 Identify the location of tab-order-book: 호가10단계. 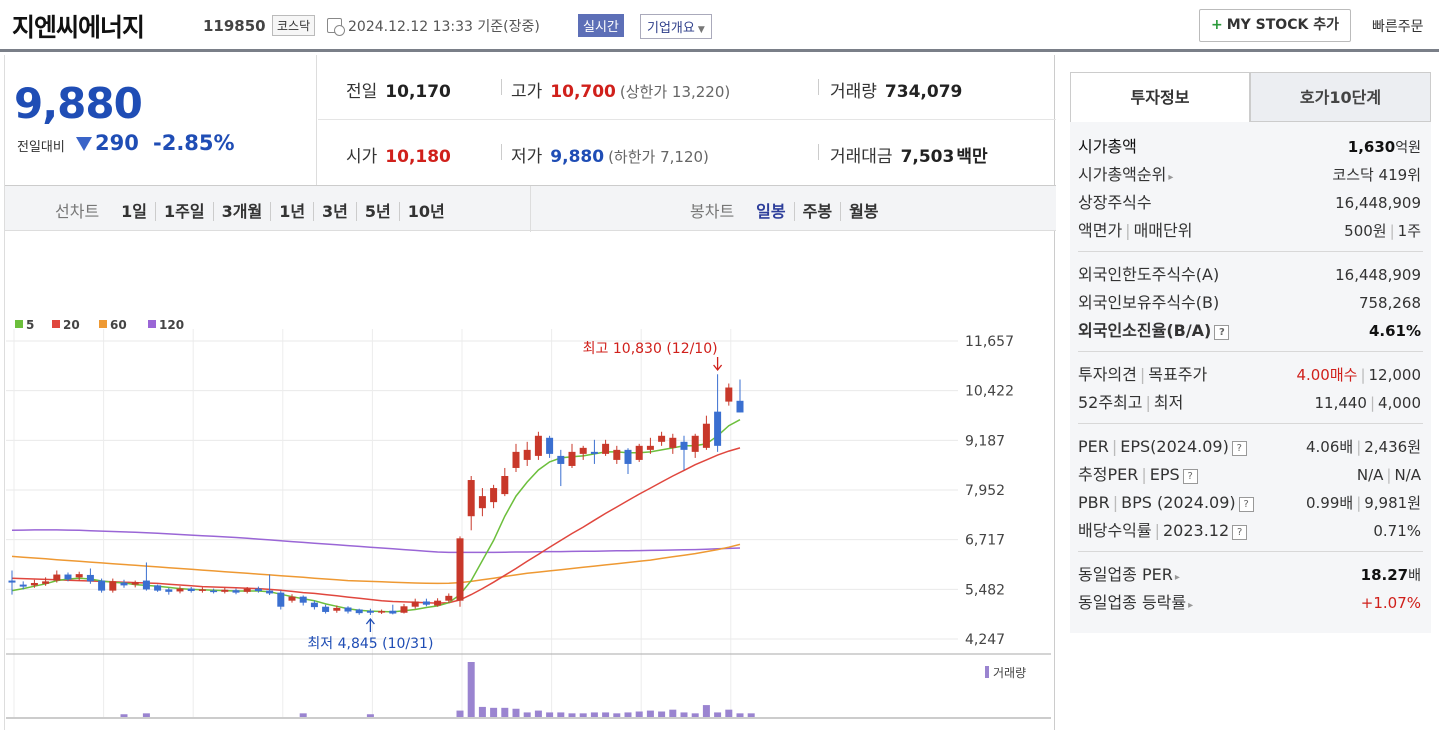
(1340, 97).